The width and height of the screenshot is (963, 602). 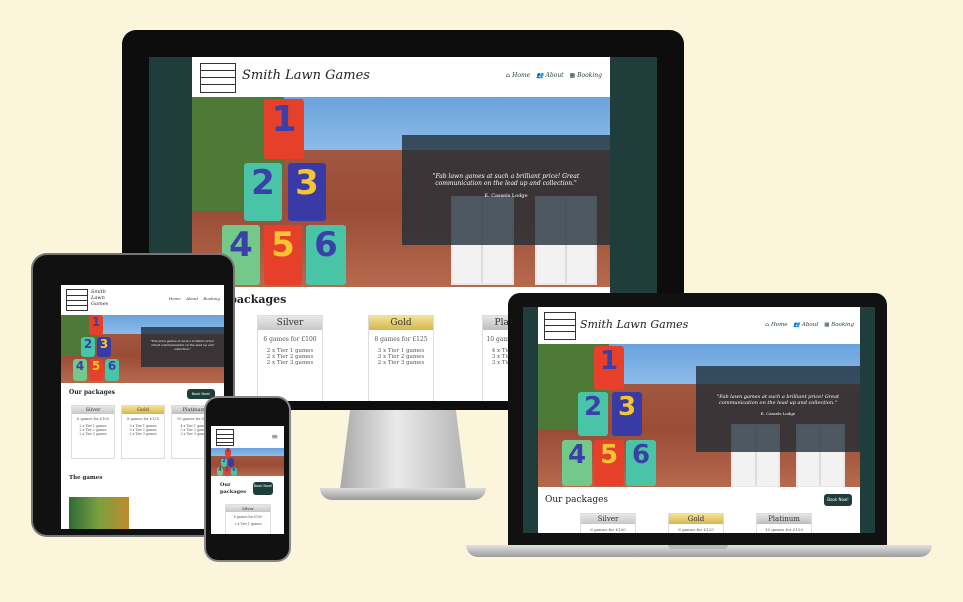 I want to click on tablet-logo-icon, so click(x=77, y=300).